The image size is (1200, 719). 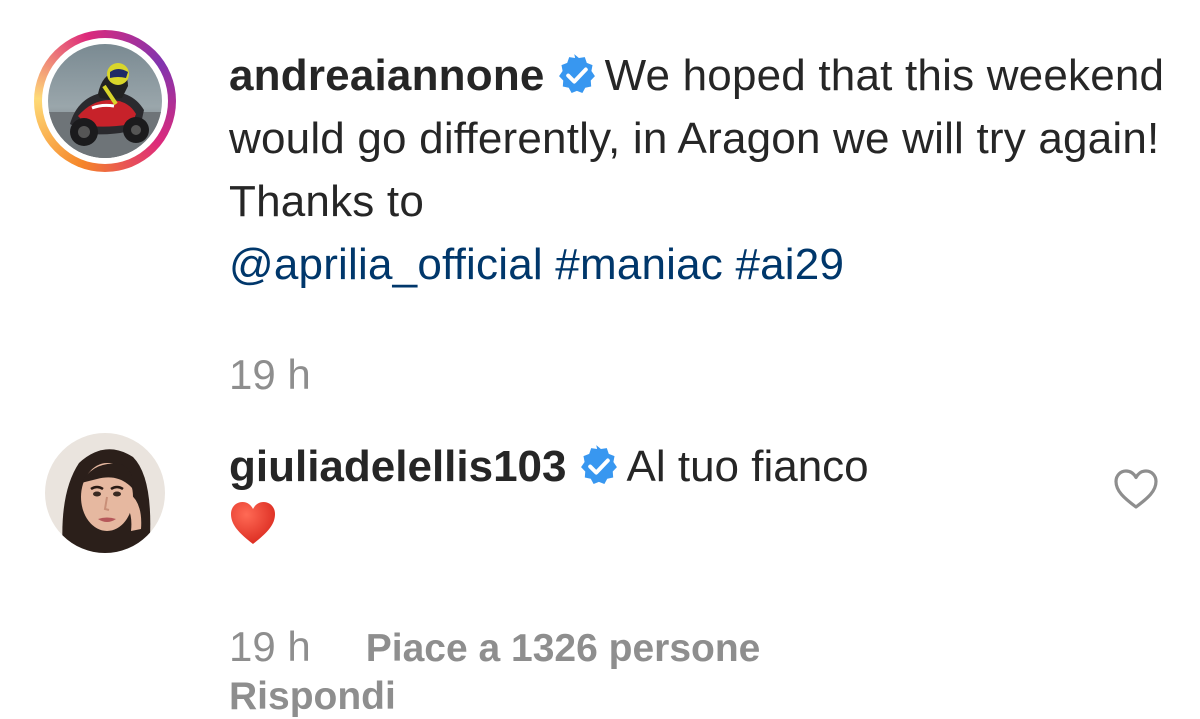 I want to click on comment-meta: 19 h Piace a 1326 persone, so click(x=494, y=647).